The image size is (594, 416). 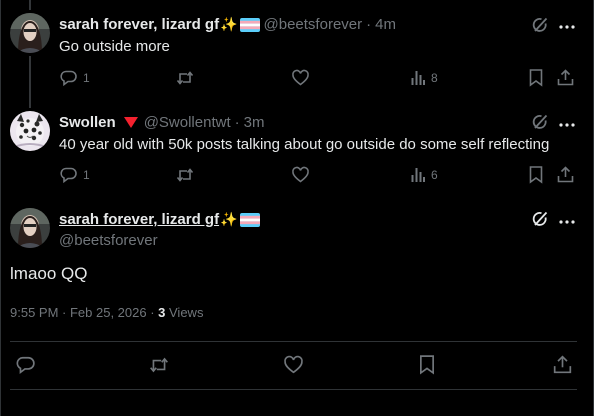 I want to click on main-share-button, so click(x=562, y=364).